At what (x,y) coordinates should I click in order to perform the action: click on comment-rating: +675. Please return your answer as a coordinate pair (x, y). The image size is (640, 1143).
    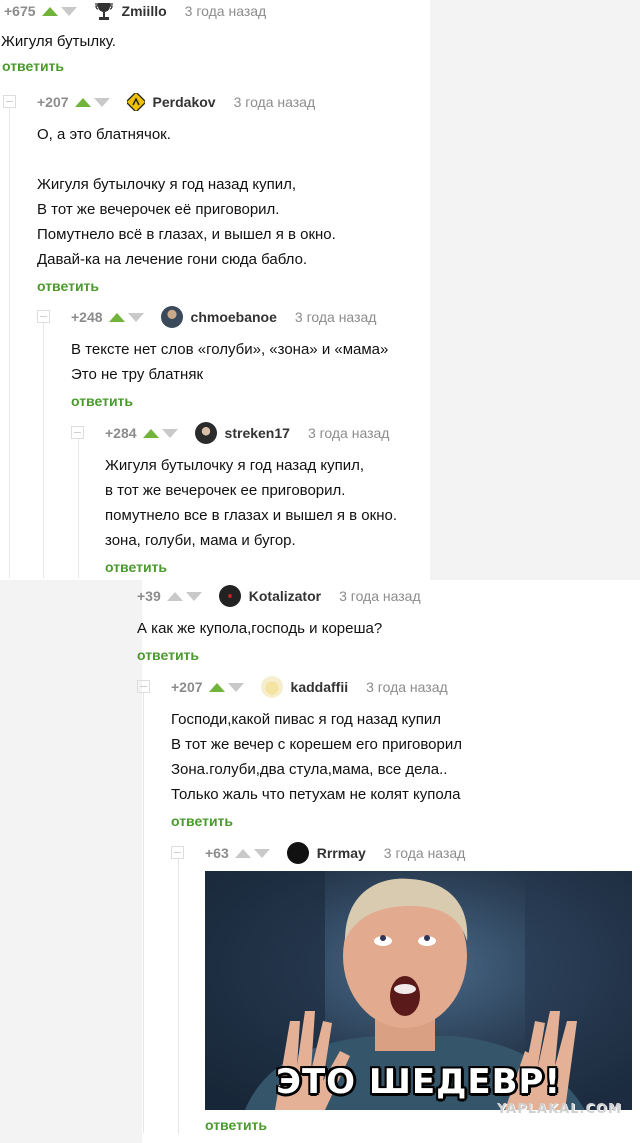
    Looking at the image, I should click on (20, 11).